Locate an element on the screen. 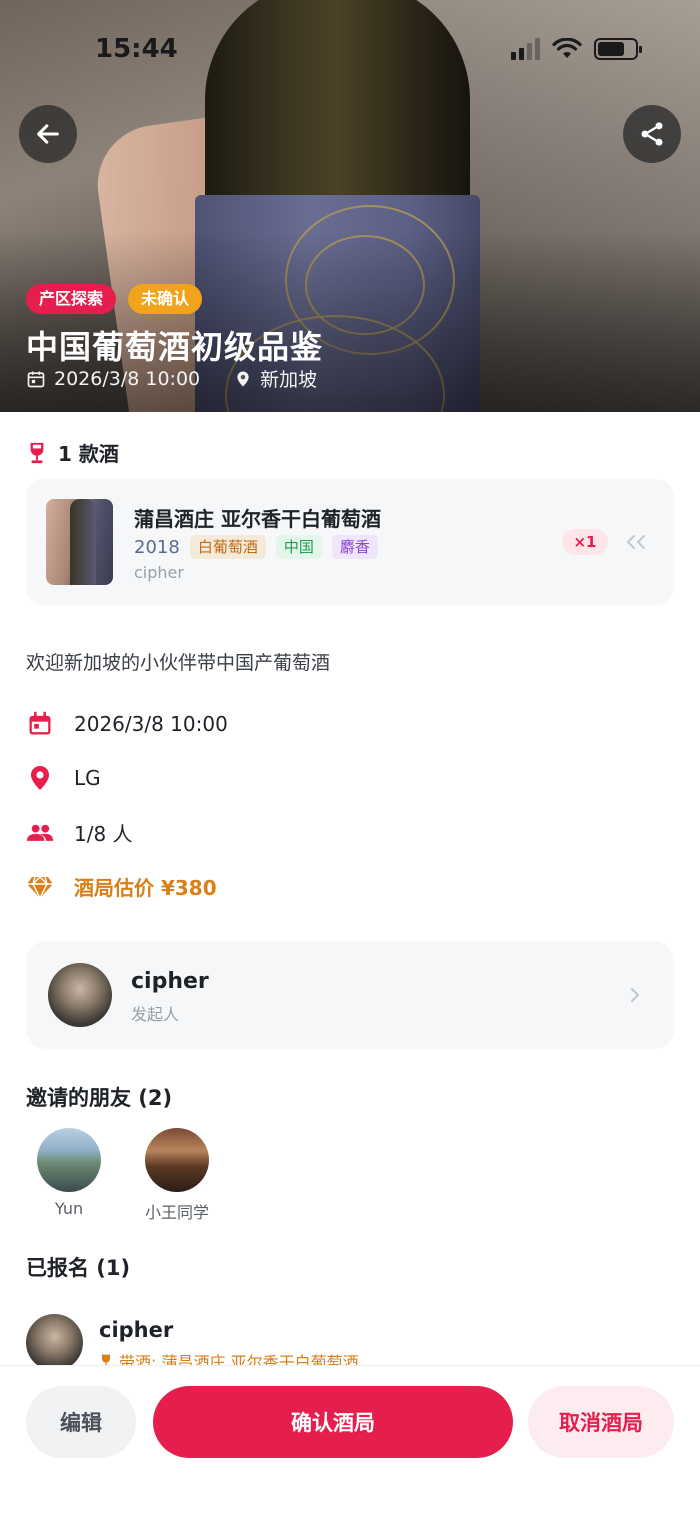 Image resolution: width=700 pixels, height=1515 pixels. wine-card: 蒲昌酒庄 亚尔香干白葡萄酒 2018 白葡萄酒 中国 麝香 cipher ×1 is located at coordinates (350, 542).